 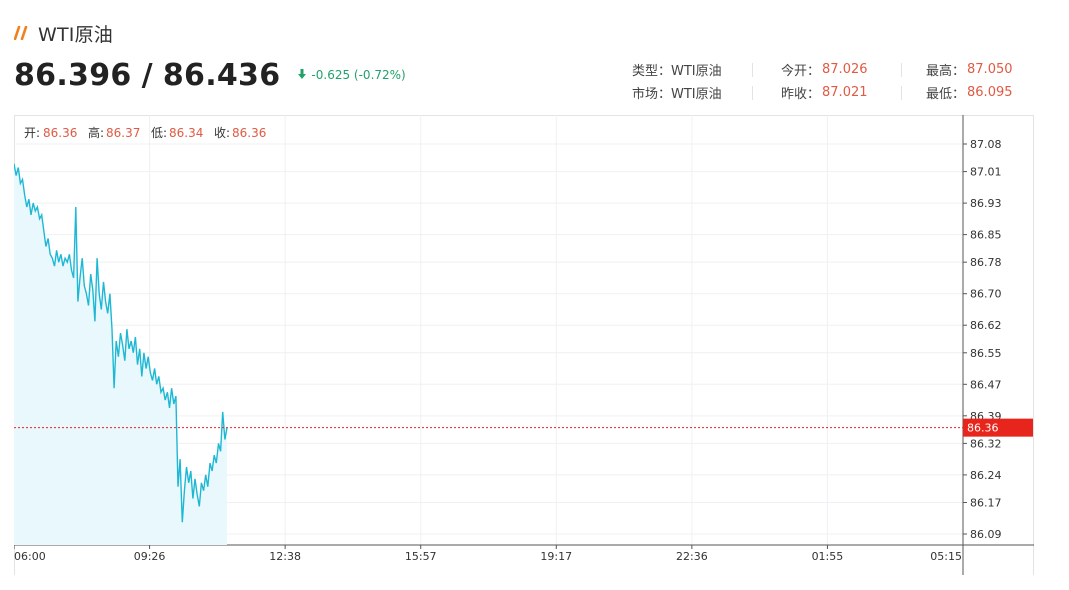 What do you see at coordinates (845, 69) in the screenshot?
I see `info-open-value: 87.026` at bounding box center [845, 69].